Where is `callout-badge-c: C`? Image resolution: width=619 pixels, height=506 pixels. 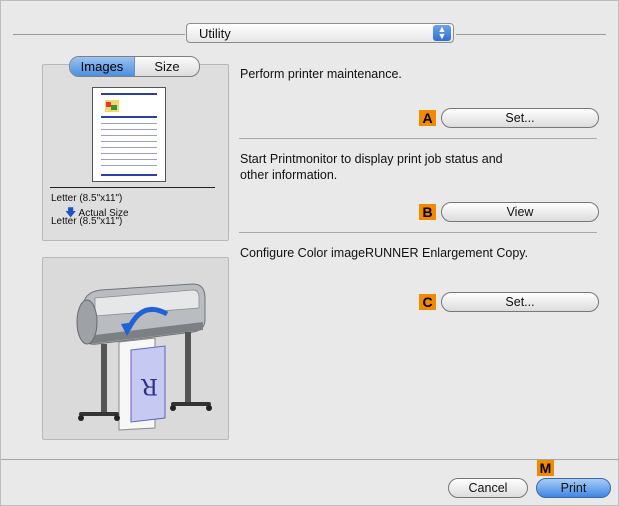
callout-badge-c: C is located at coordinates (427, 302).